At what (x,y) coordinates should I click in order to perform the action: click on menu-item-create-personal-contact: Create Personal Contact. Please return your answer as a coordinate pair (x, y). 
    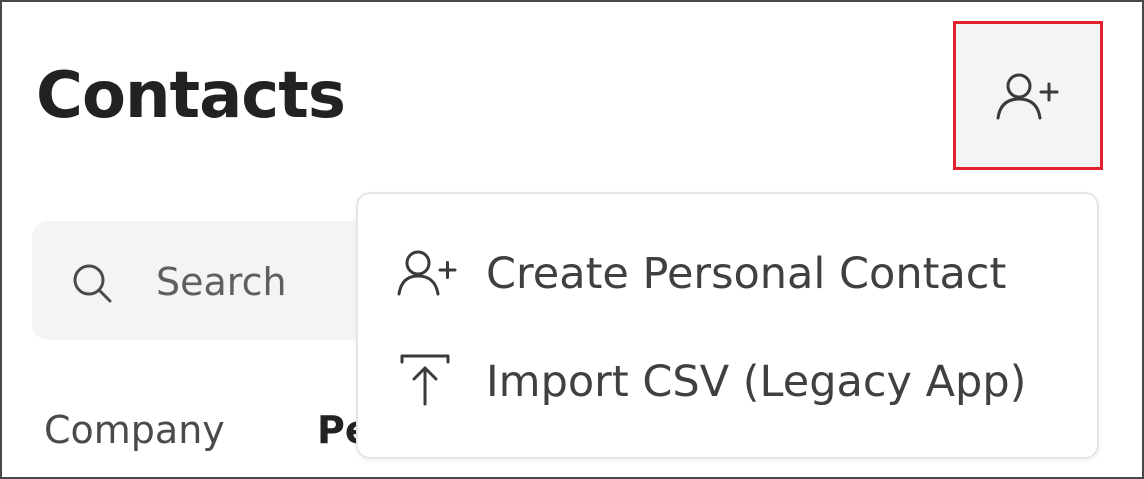
    Looking at the image, I should click on (727, 274).